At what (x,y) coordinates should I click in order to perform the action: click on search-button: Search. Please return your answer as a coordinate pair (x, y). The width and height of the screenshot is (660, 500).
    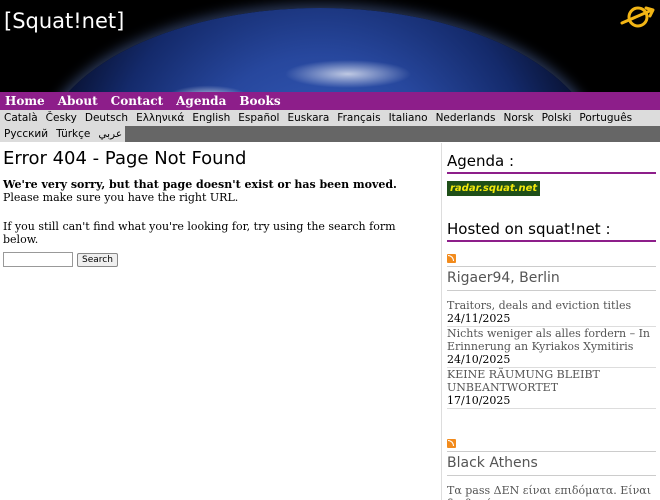
    Looking at the image, I should click on (97, 259).